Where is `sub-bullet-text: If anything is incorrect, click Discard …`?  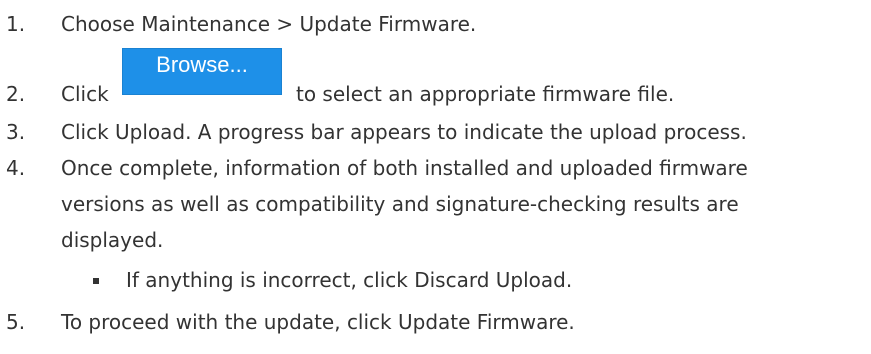
sub-bullet-text: If anything is incorrect, click Discard … is located at coordinates (349, 280).